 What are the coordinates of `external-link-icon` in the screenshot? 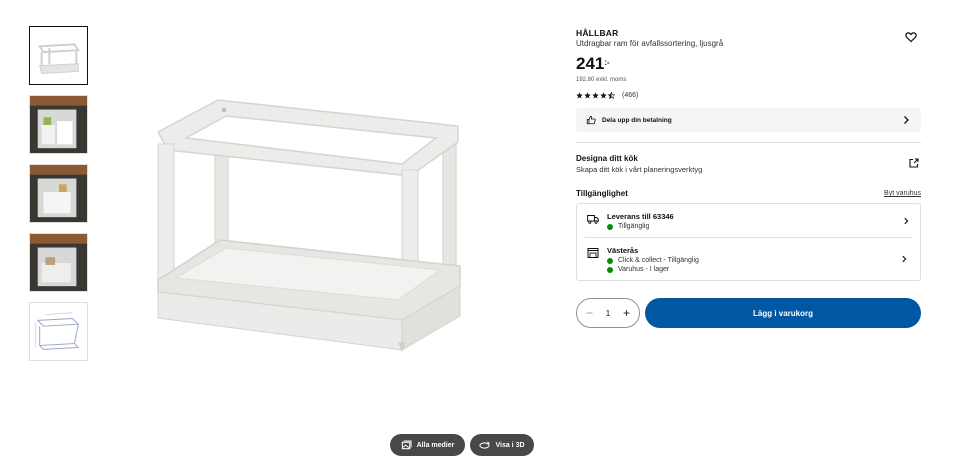 It's located at (914, 163).